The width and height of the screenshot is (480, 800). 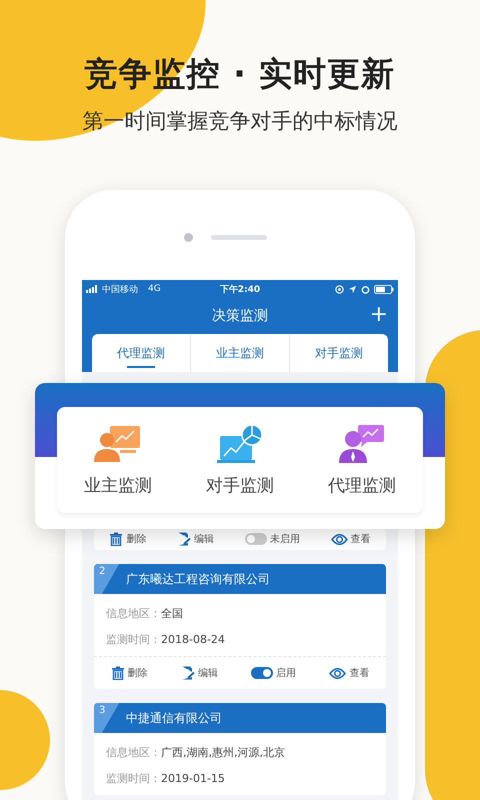 What do you see at coordinates (118, 444) in the screenshot?
I see `person-chart-icon` at bounding box center [118, 444].